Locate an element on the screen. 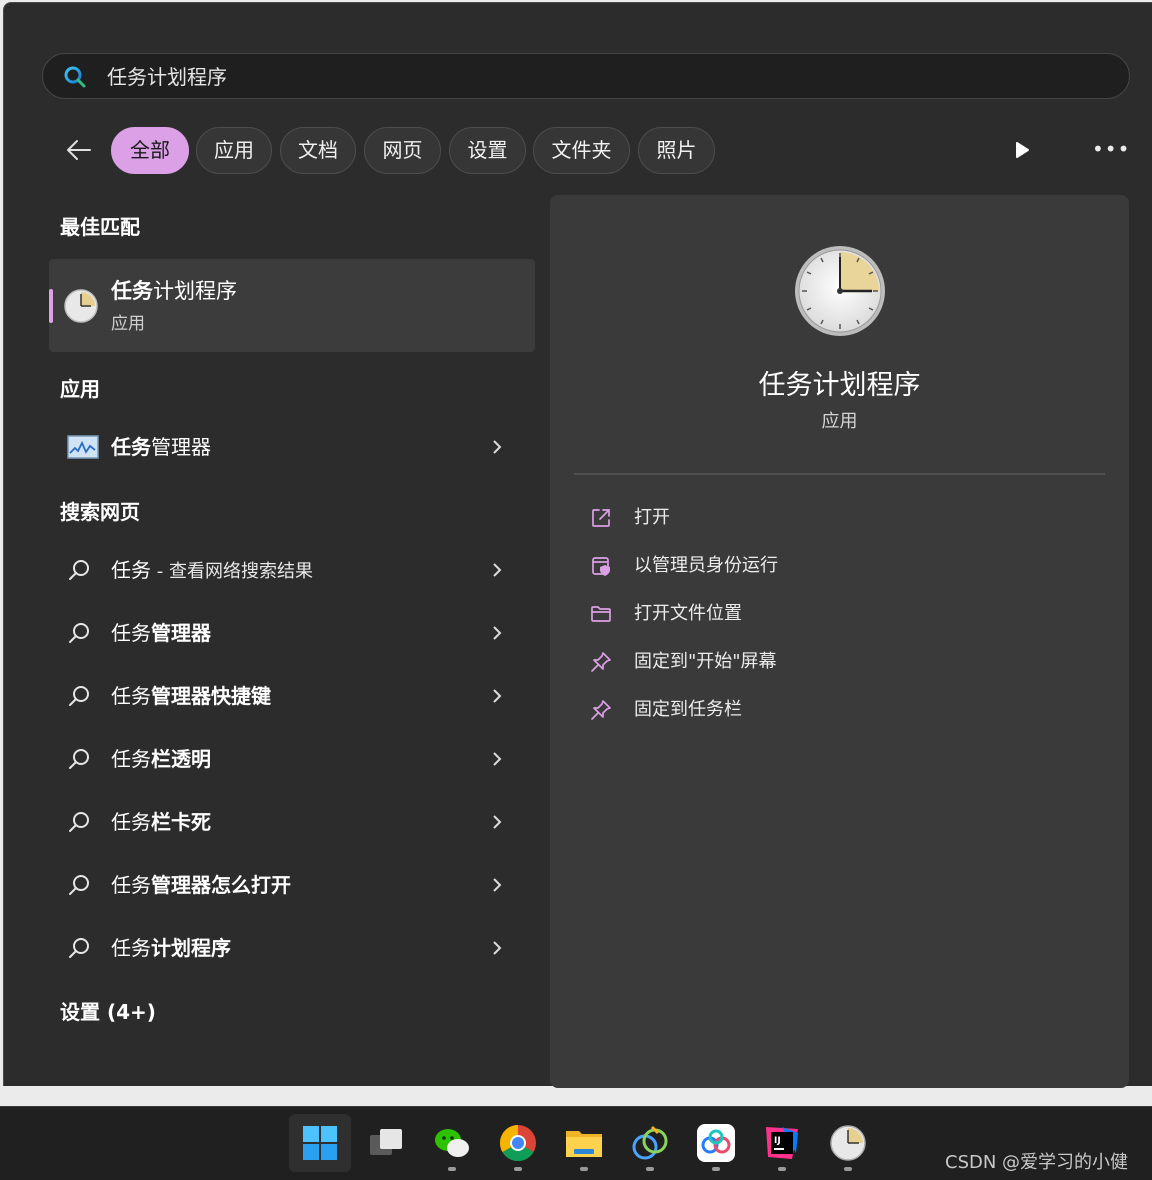 The height and width of the screenshot is (1180, 1152). action-label: 打开 is located at coordinates (652, 517).